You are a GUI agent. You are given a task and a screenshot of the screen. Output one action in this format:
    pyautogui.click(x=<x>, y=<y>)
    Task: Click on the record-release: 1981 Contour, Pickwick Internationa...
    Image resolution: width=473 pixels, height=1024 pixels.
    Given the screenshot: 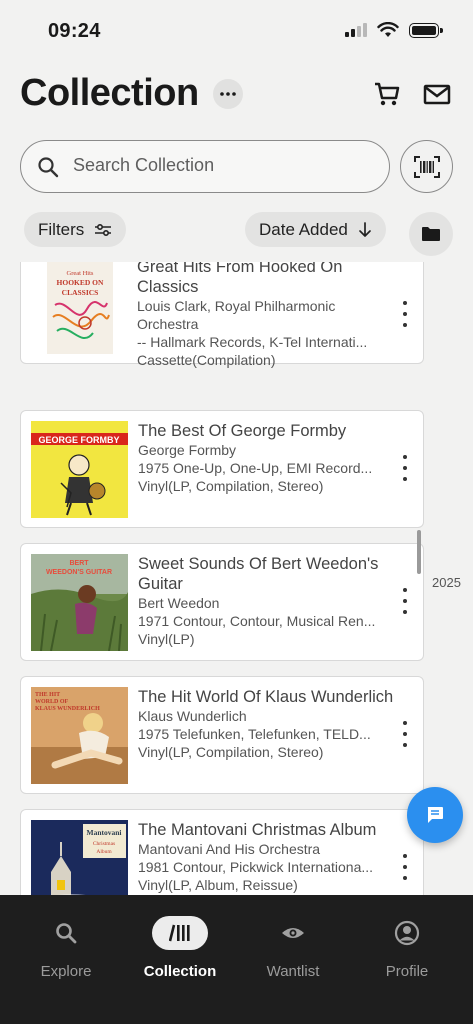 What is the action you would take?
    pyautogui.click(x=256, y=867)
    